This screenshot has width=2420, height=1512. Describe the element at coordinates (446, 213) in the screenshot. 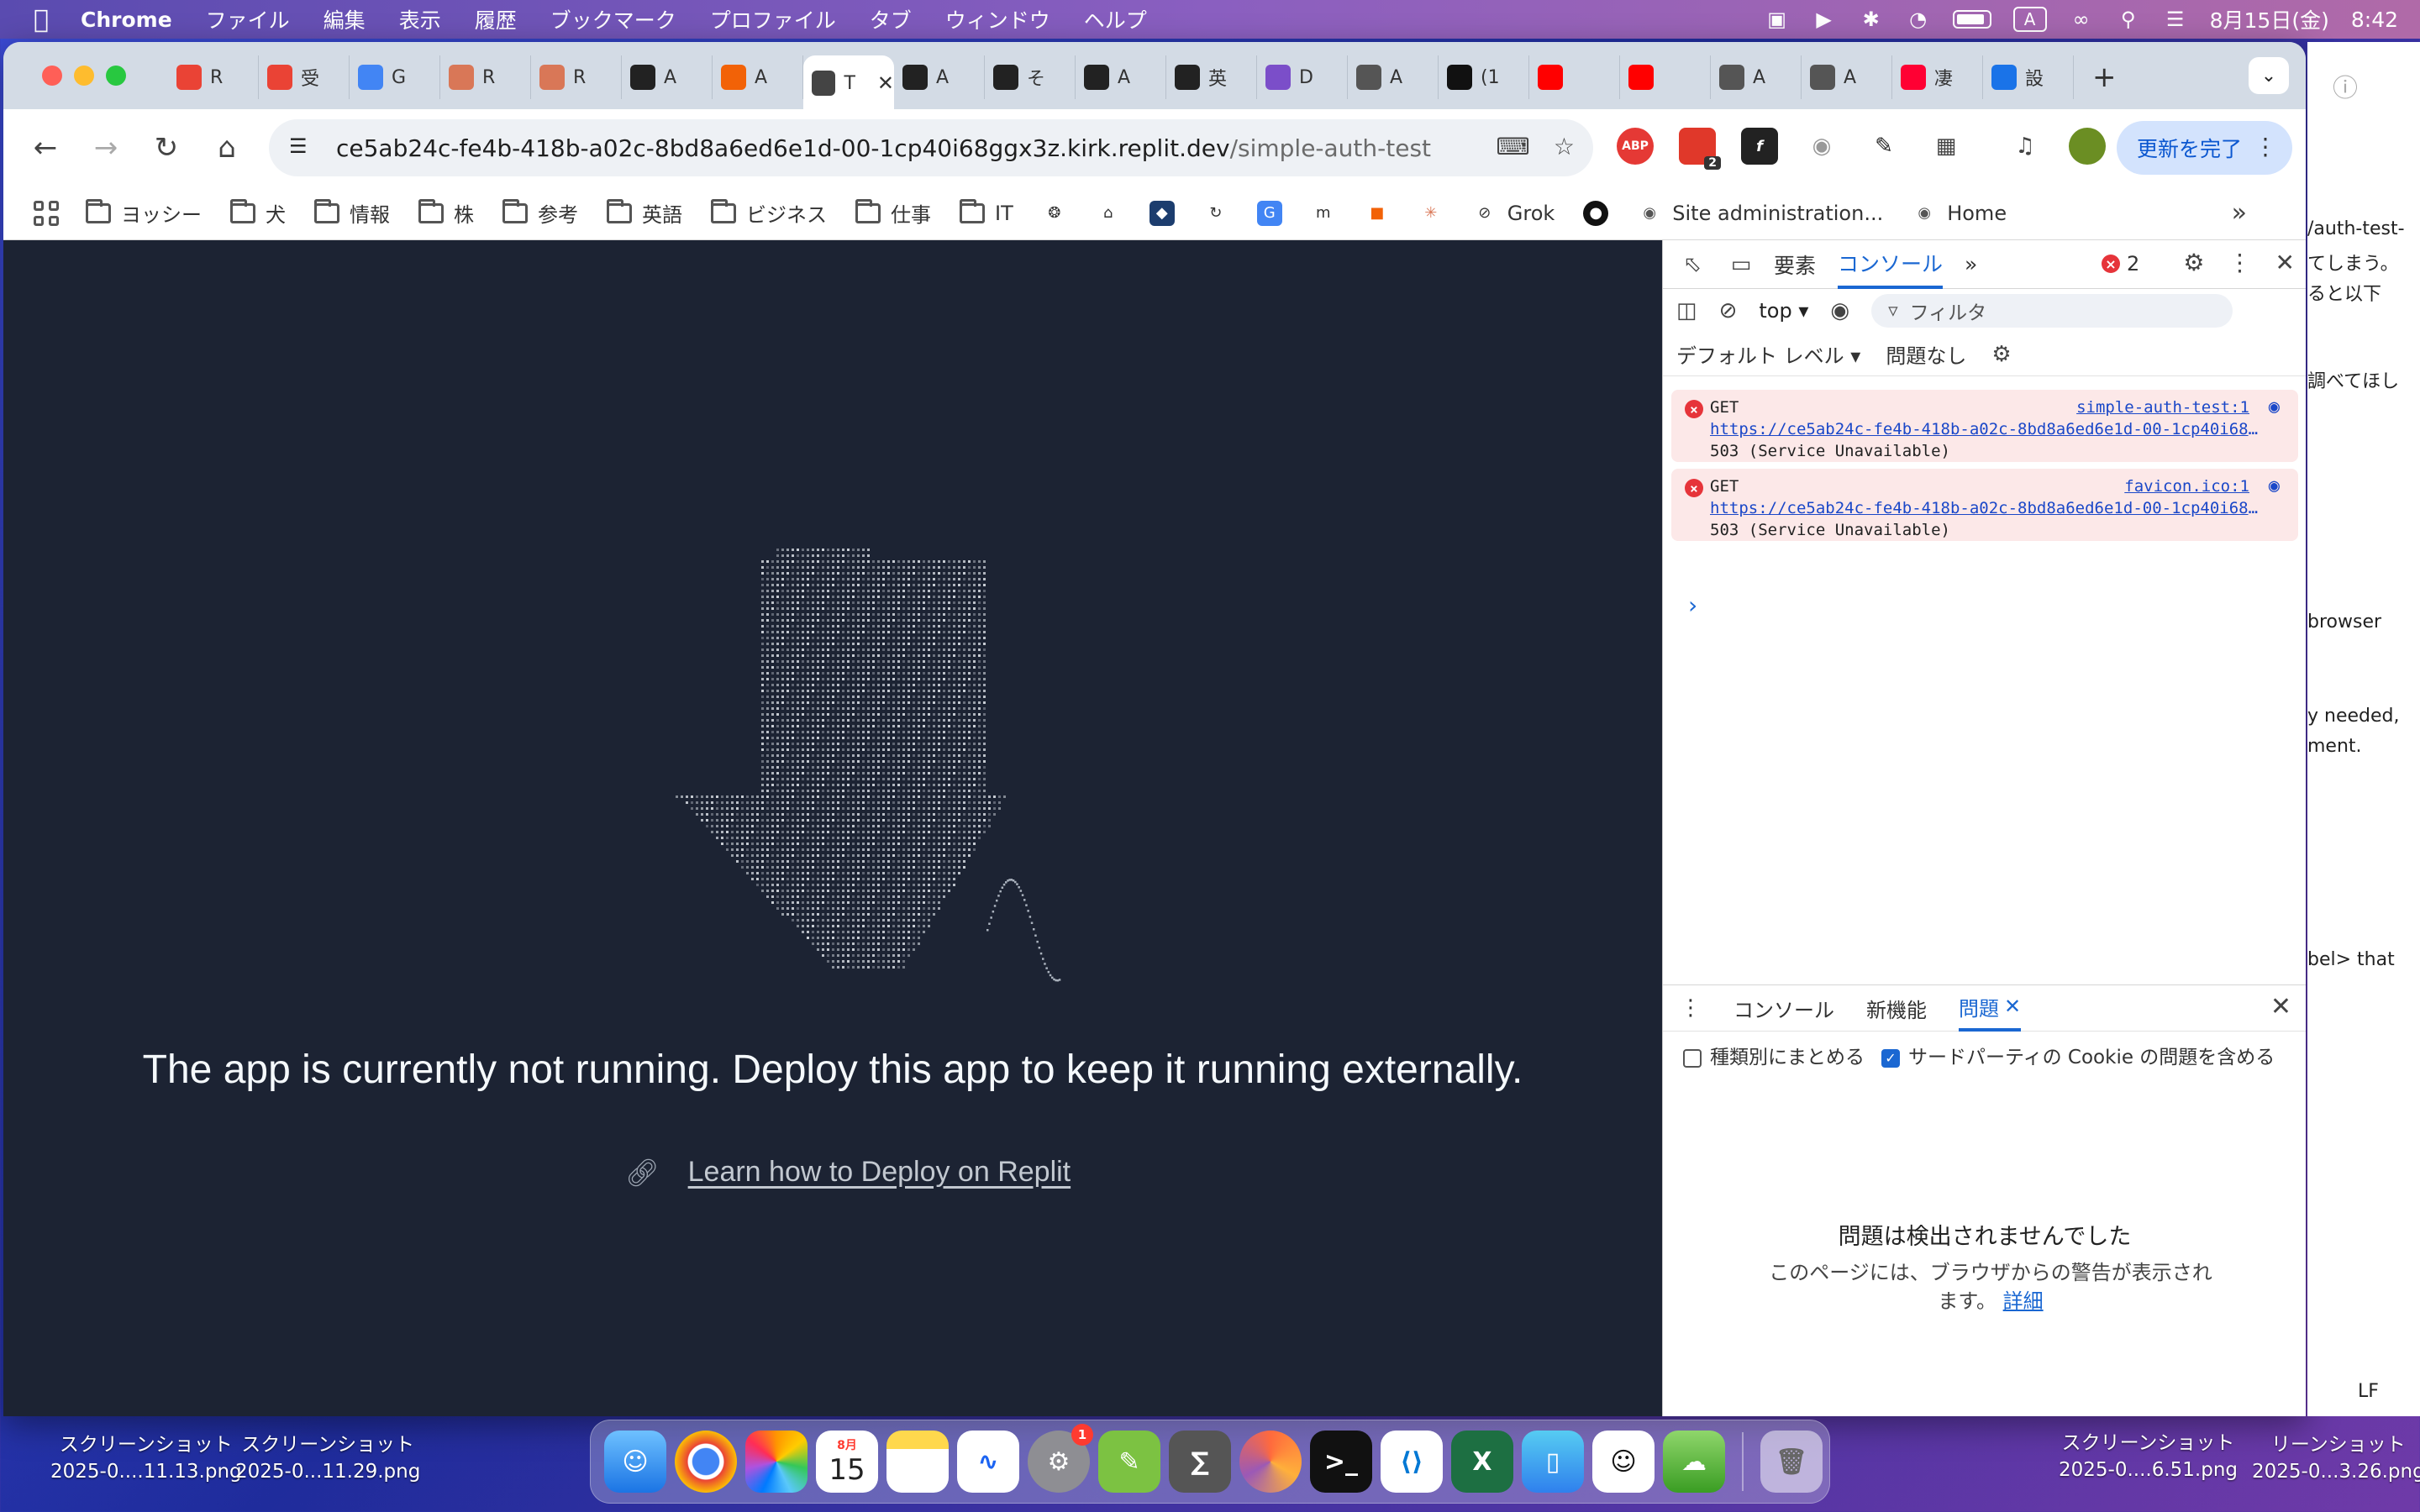

I see `bookmark-folder: 株` at that location.